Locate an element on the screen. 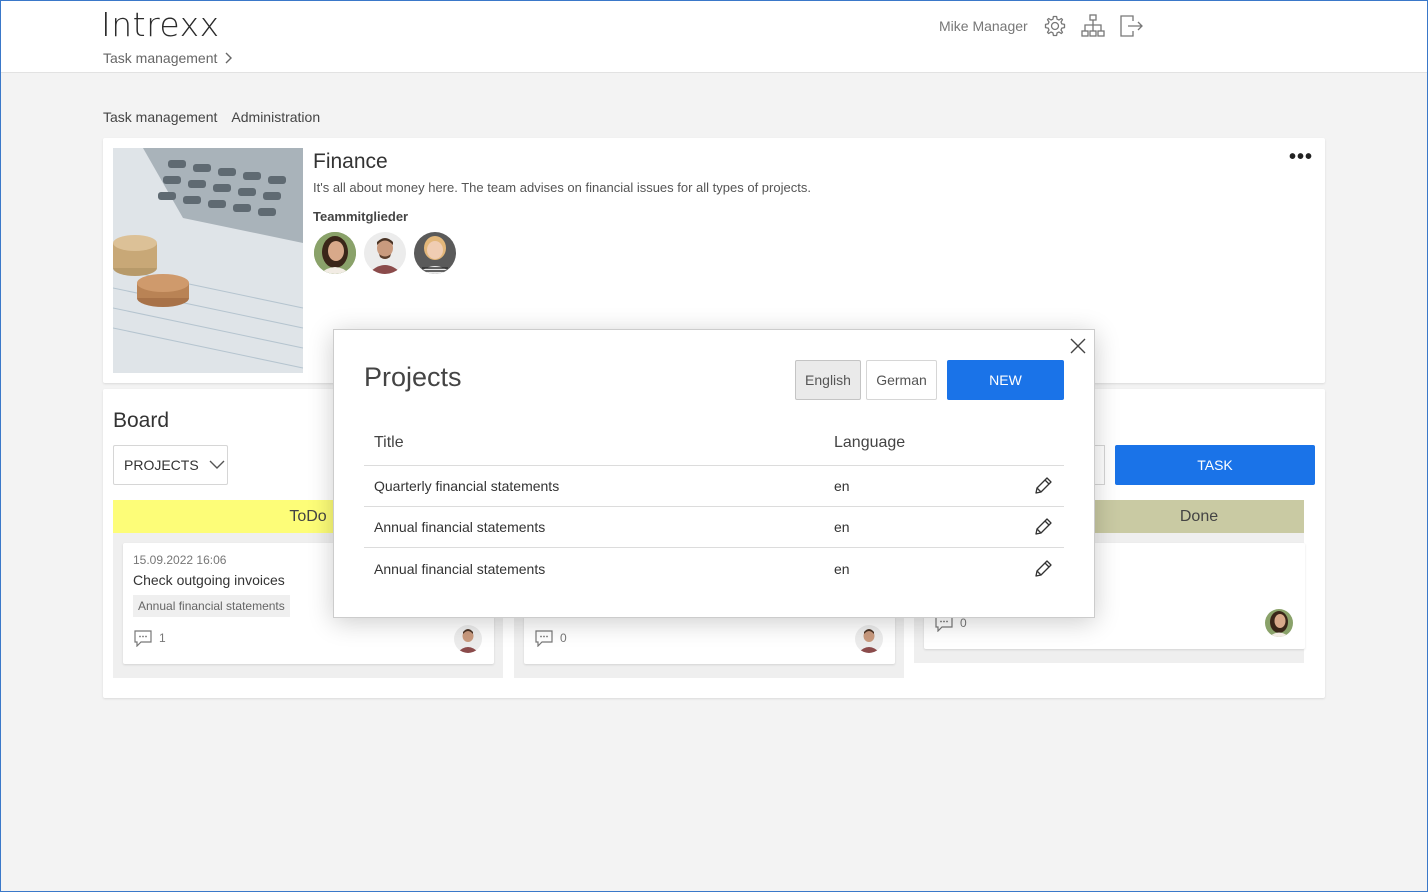  breadcrumb-item: Task management is located at coordinates (160, 58).